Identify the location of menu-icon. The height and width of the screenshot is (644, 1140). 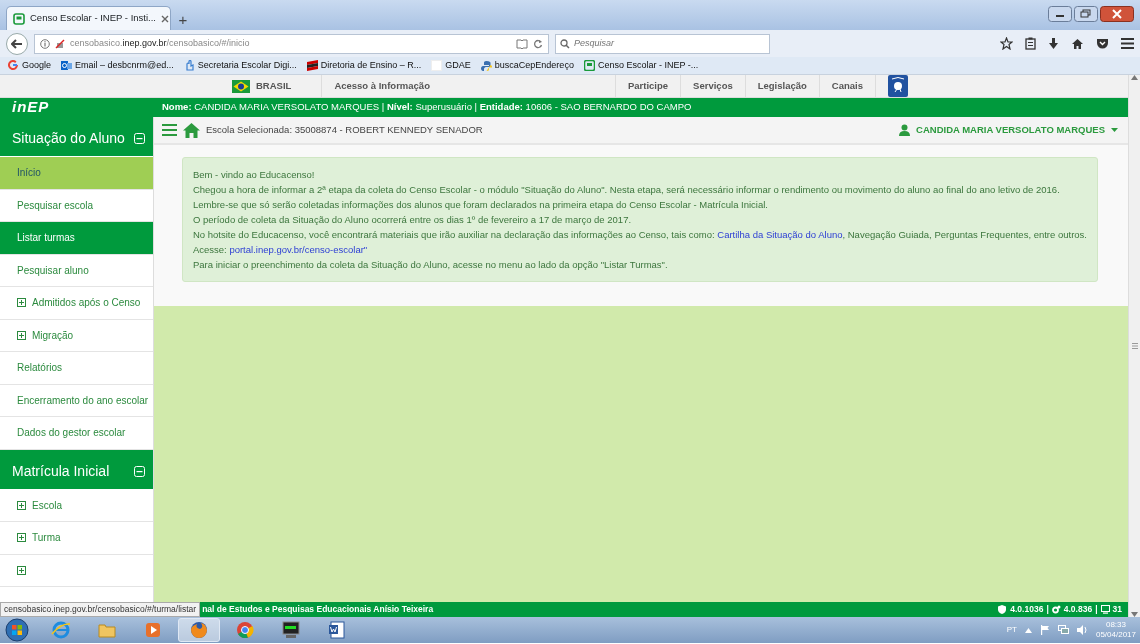
(1127, 43).